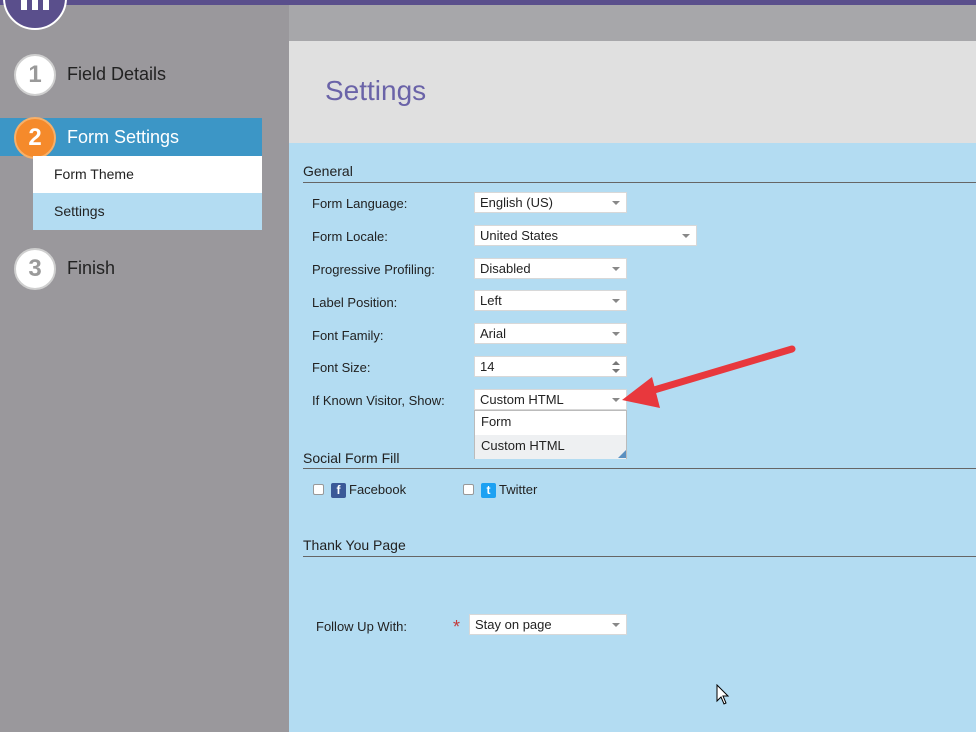 This screenshot has height=732, width=976. What do you see at coordinates (79, 211) in the screenshot?
I see `sidebar-item-label: Settings` at bounding box center [79, 211].